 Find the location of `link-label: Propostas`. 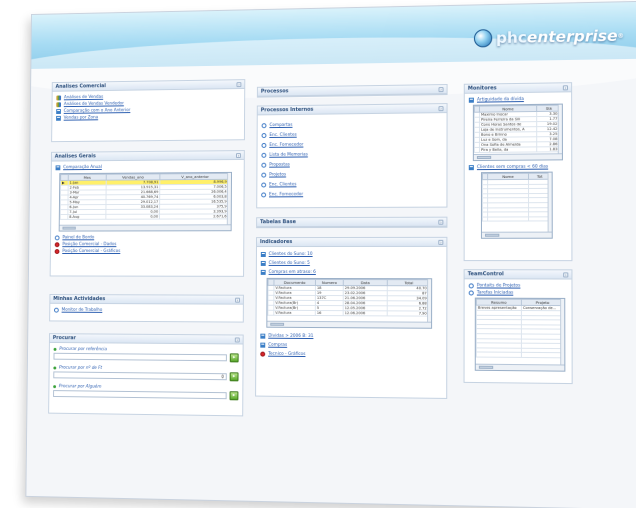

link-label: Propostas is located at coordinates (279, 164).